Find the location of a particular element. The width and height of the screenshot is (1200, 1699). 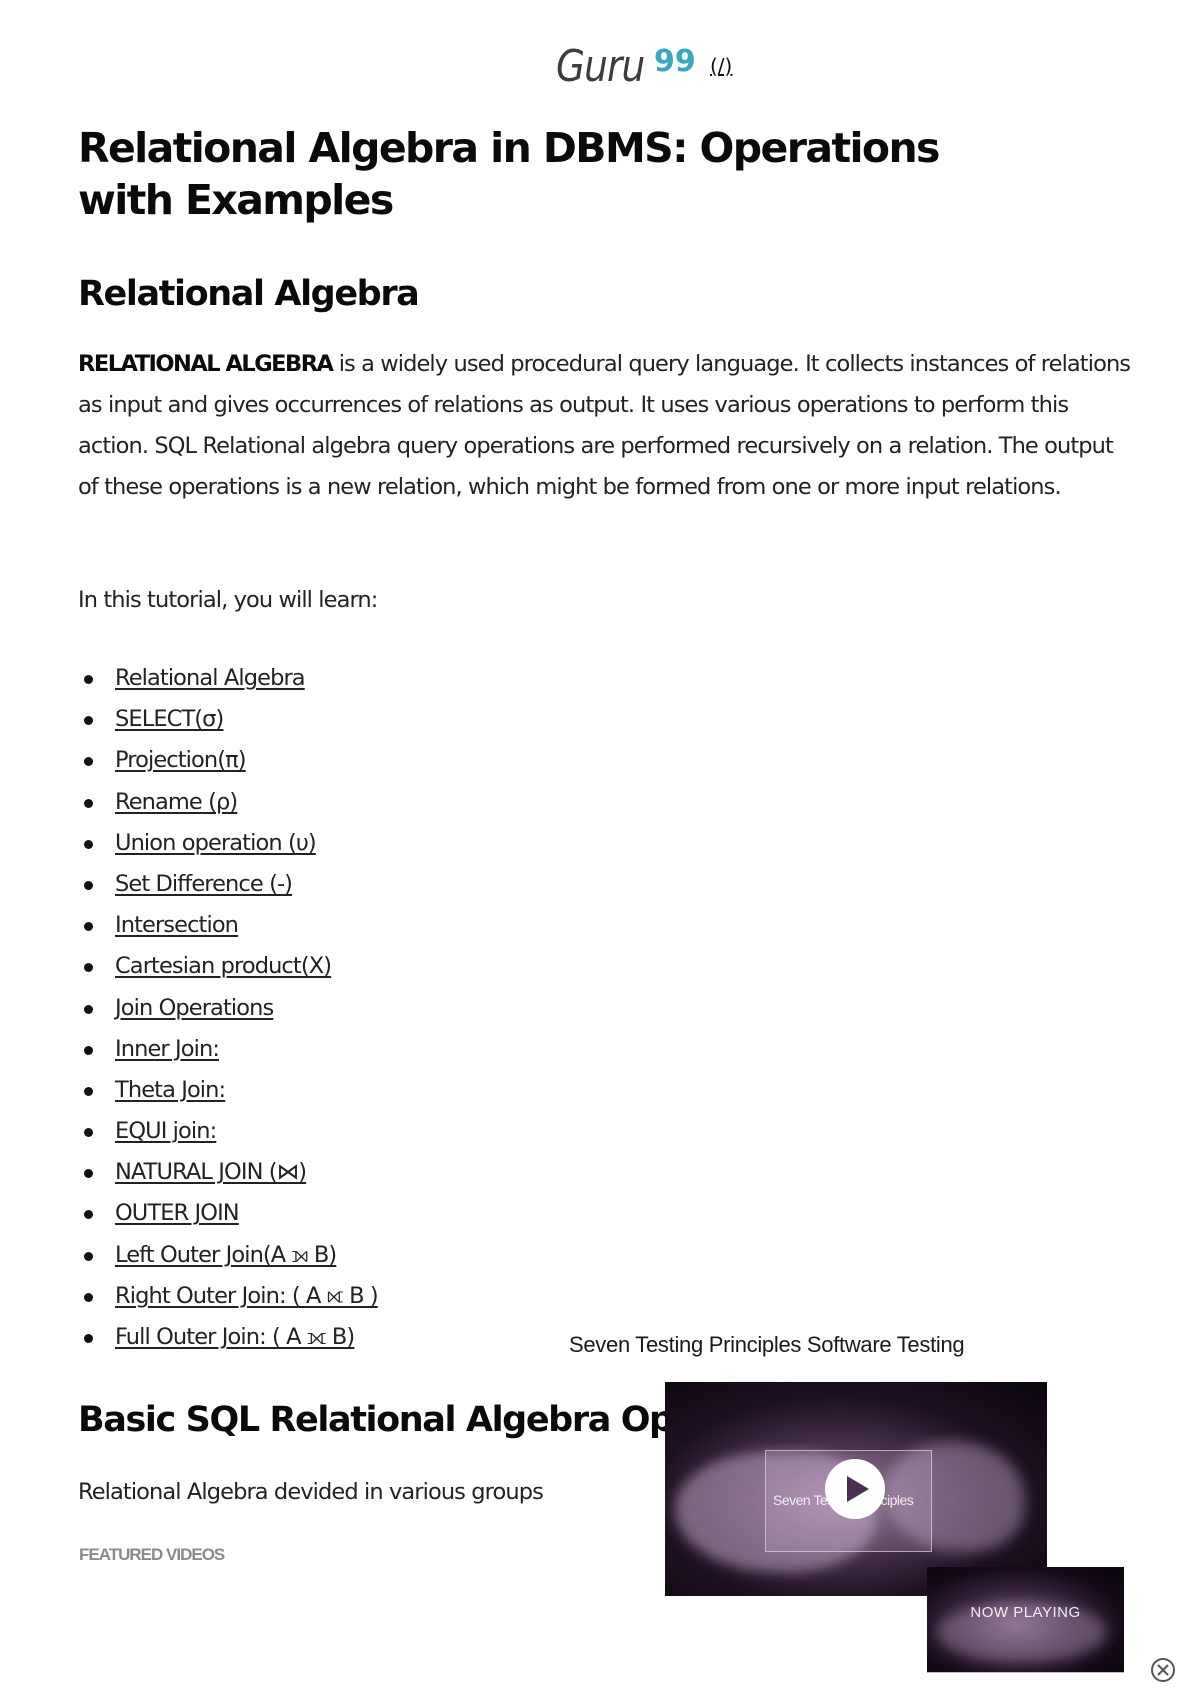

now-playing-thumbnail: NOW PLAYING is located at coordinates (1025, 1620).